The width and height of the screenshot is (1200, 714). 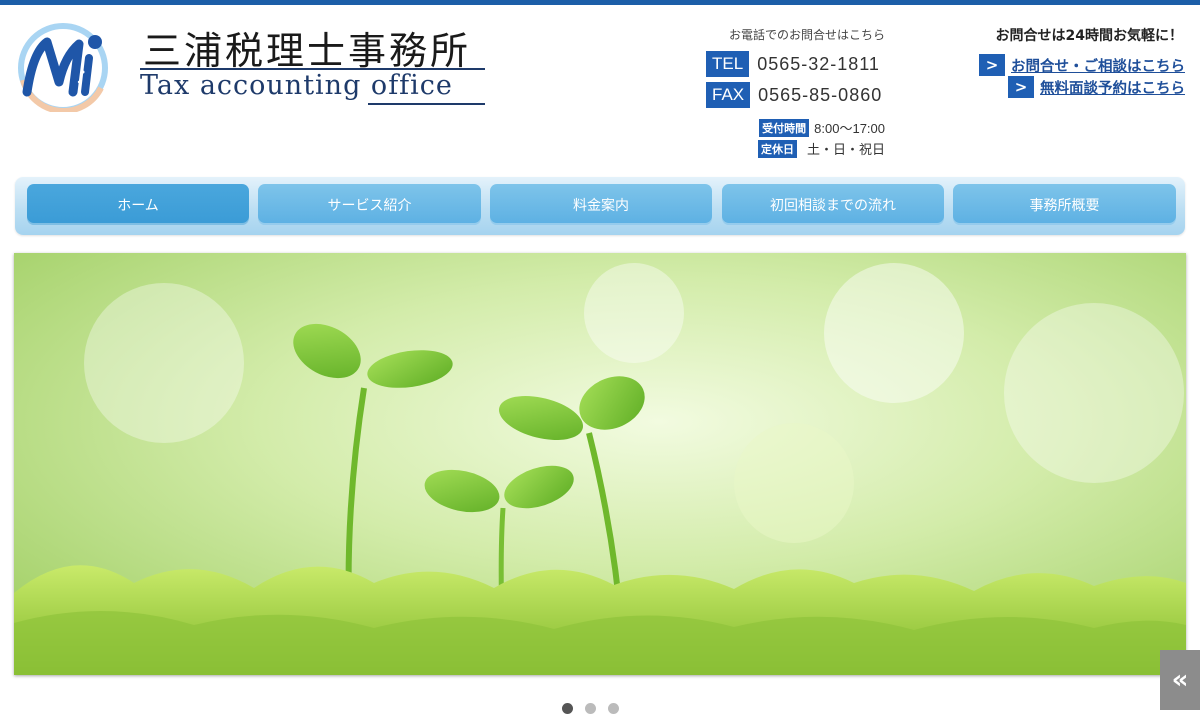 I want to click on nav-item-office-overview: 事務所概要, so click(x=1064, y=204).